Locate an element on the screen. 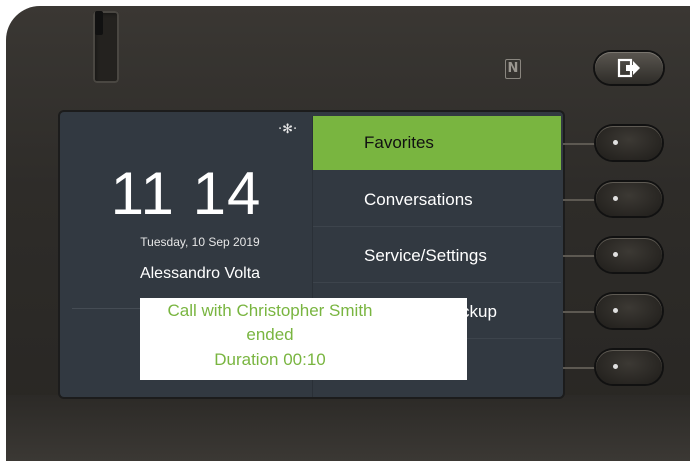  notification-line-2: ended is located at coordinates (270, 334).